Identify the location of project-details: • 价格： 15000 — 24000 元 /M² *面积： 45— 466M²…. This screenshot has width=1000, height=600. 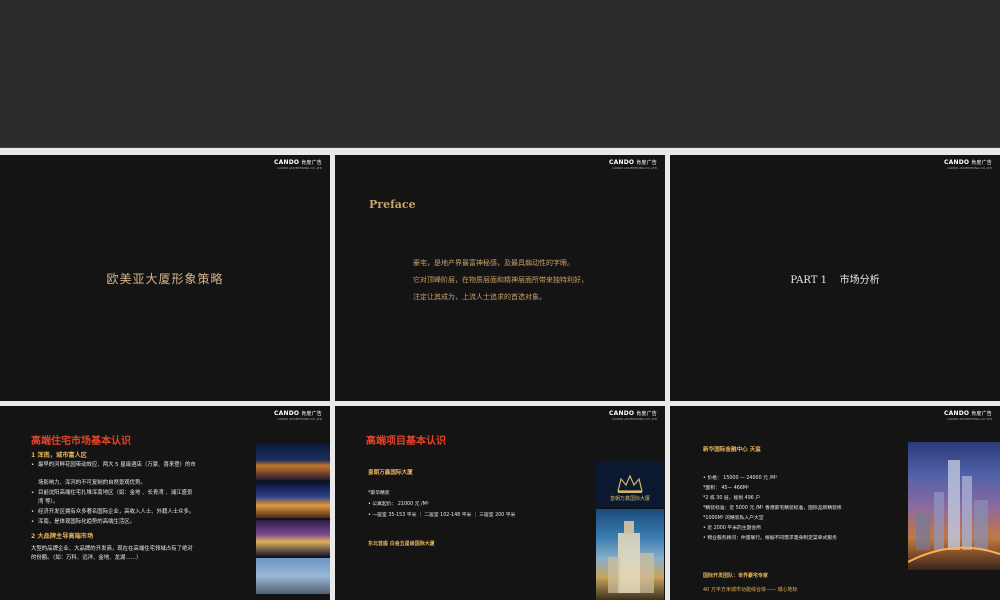
(772, 508).